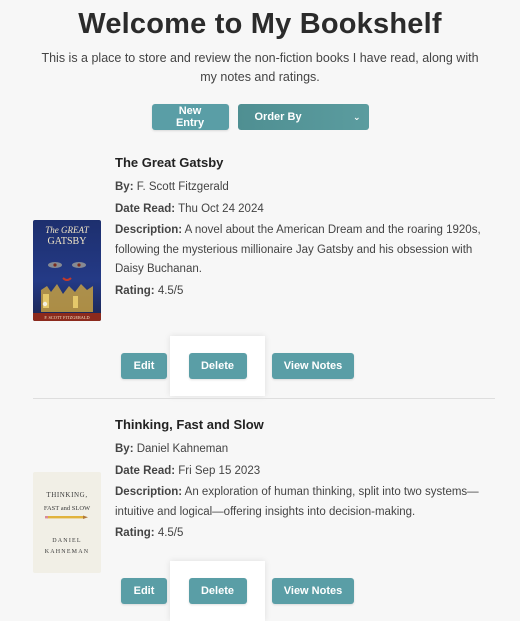  I want to click on svg-text: GATSBY, so click(67, 241).